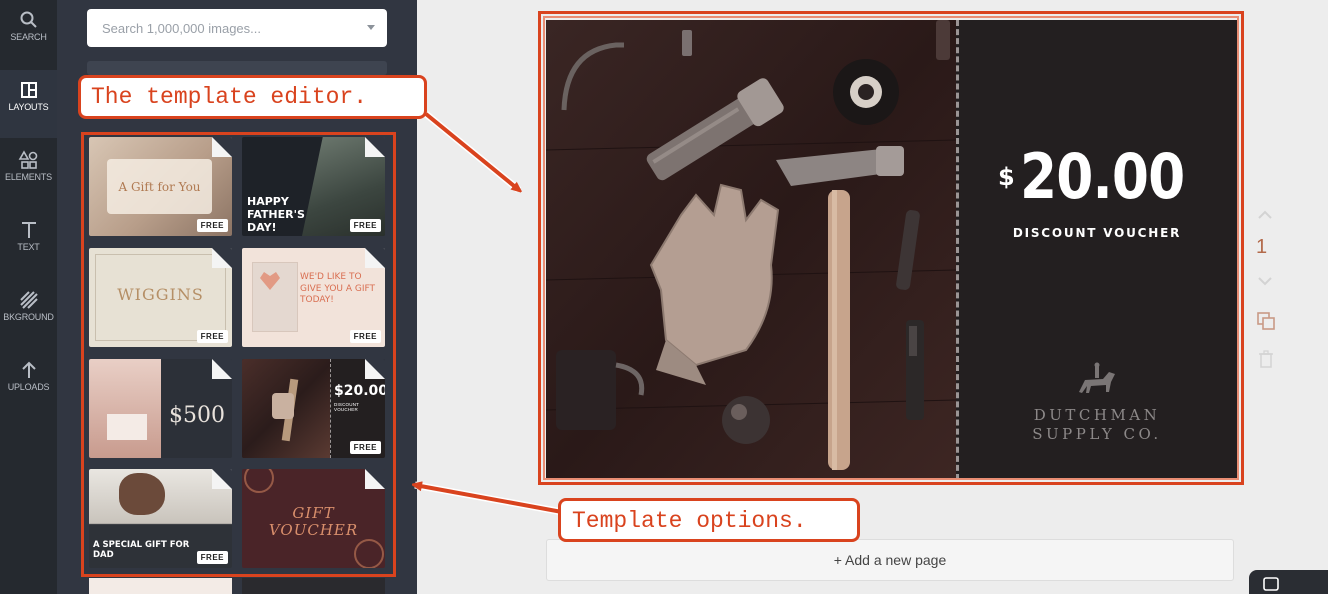 The image size is (1328, 594). What do you see at coordinates (28, 317) in the screenshot?
I see `sidebar-item-label: BKGROUND` at bounding box center [28, 317].